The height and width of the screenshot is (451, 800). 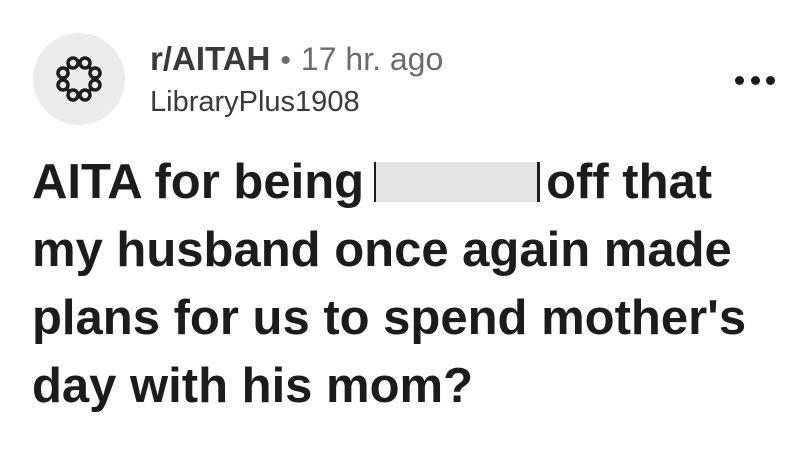 I want to click on post-title-text: off that, so click(x=629, y=182).